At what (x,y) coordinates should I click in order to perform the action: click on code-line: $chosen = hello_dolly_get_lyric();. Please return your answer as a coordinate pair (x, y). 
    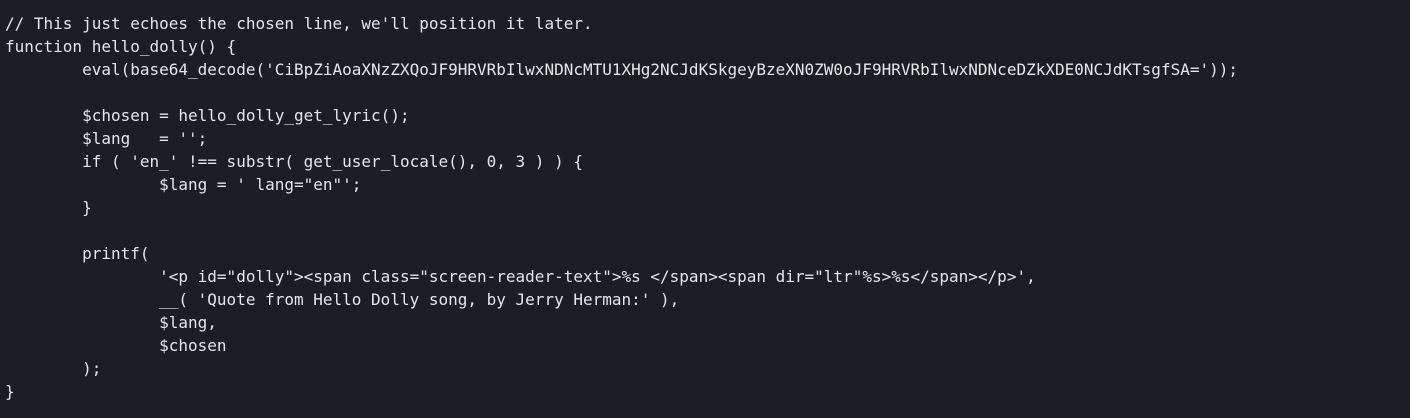
    Looking at the image, I should click on (707, 115).